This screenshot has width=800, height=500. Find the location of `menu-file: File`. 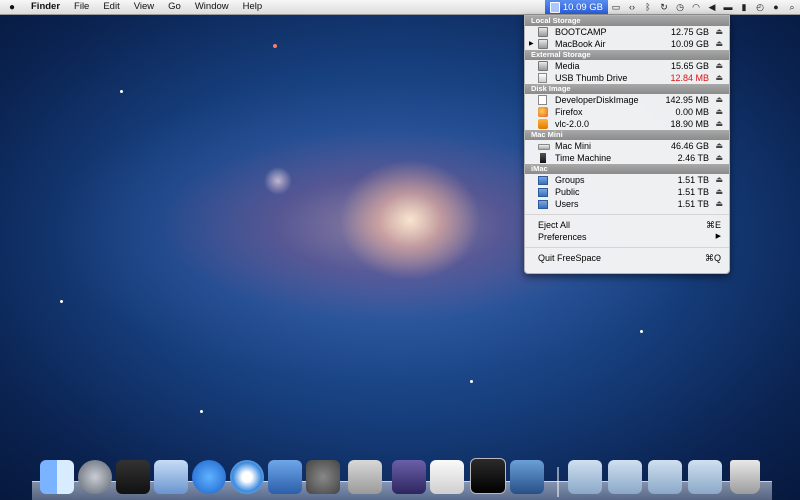

menu-file: File is located at coordinates (81, 7).